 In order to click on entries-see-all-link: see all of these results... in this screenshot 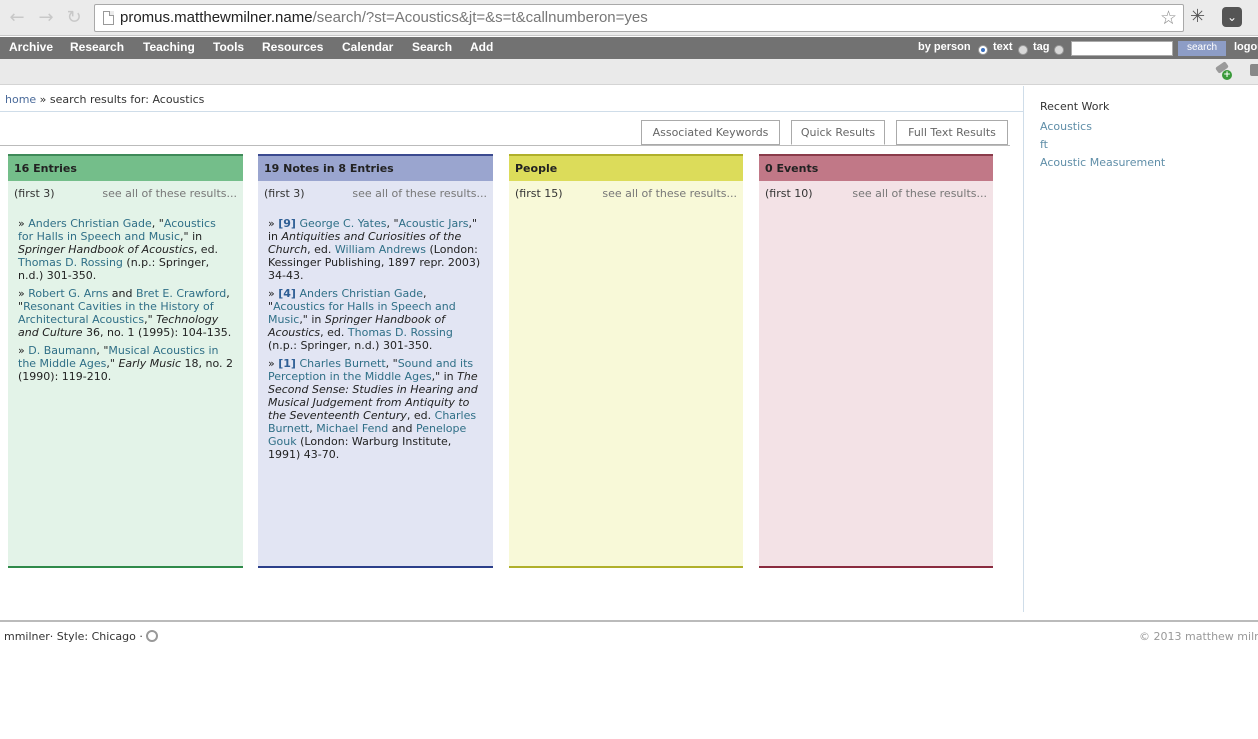, I will do `click(169, 193)`.